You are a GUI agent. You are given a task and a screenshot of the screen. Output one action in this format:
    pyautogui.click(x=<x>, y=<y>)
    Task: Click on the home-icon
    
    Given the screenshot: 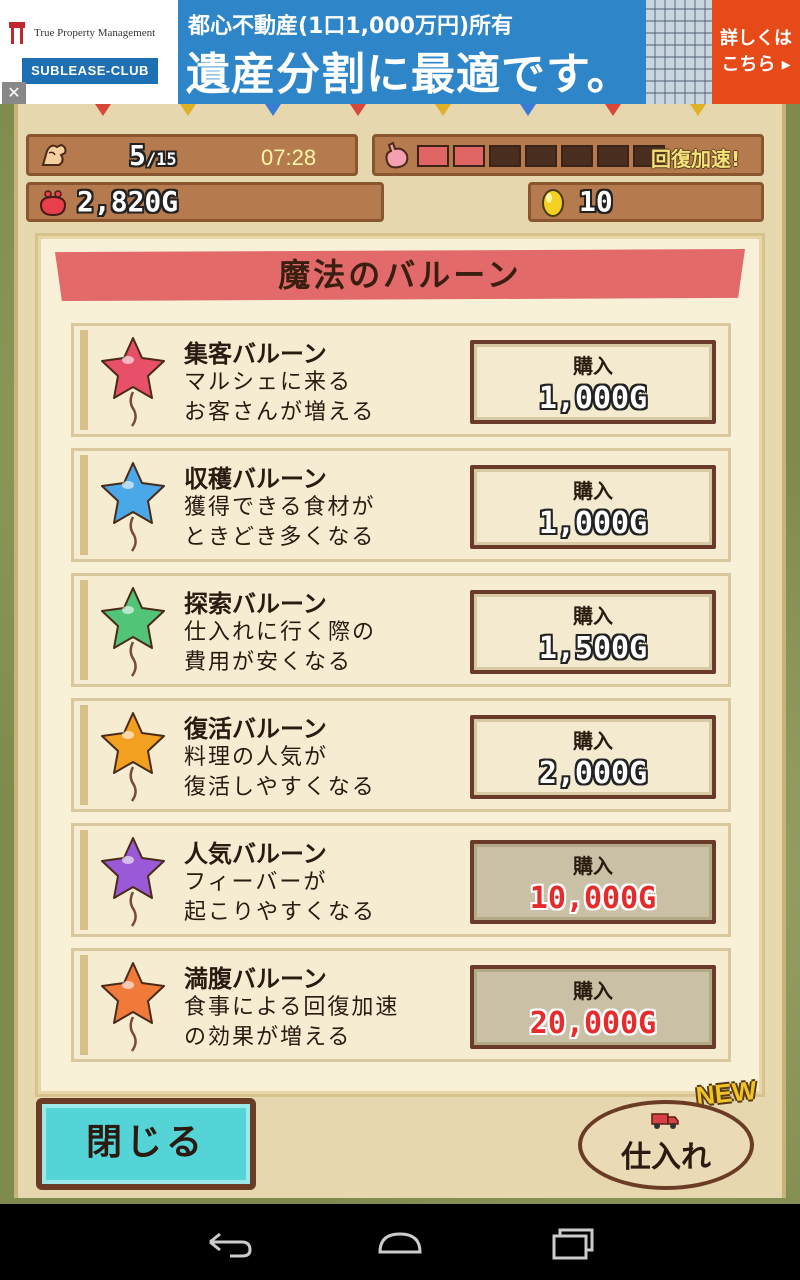 What is the action you would take?
    pyautogui.click(x=400, y=1242)
    